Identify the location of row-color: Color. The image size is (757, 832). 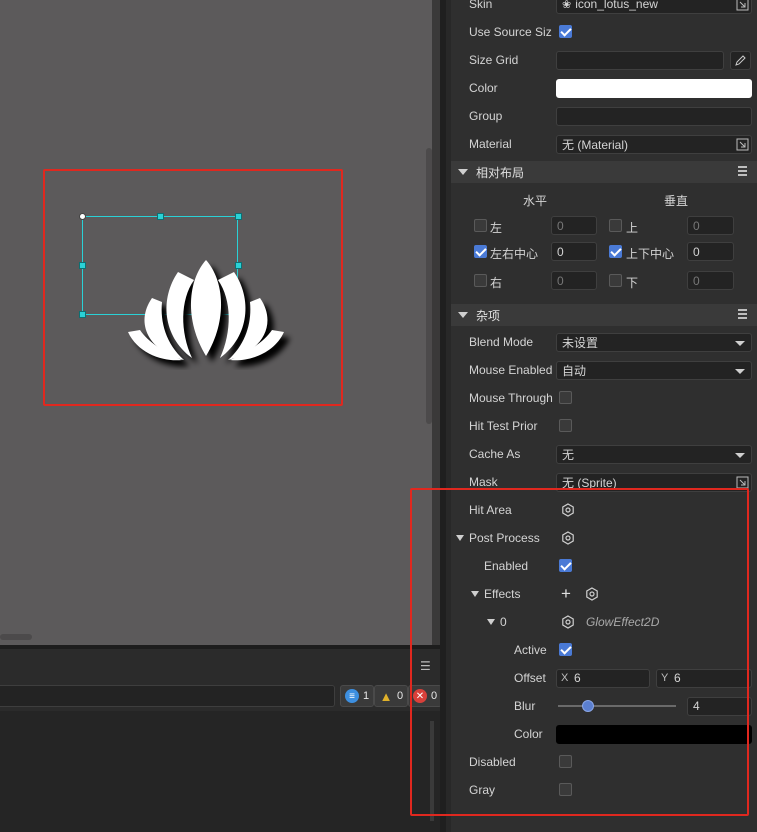
(604, 88).